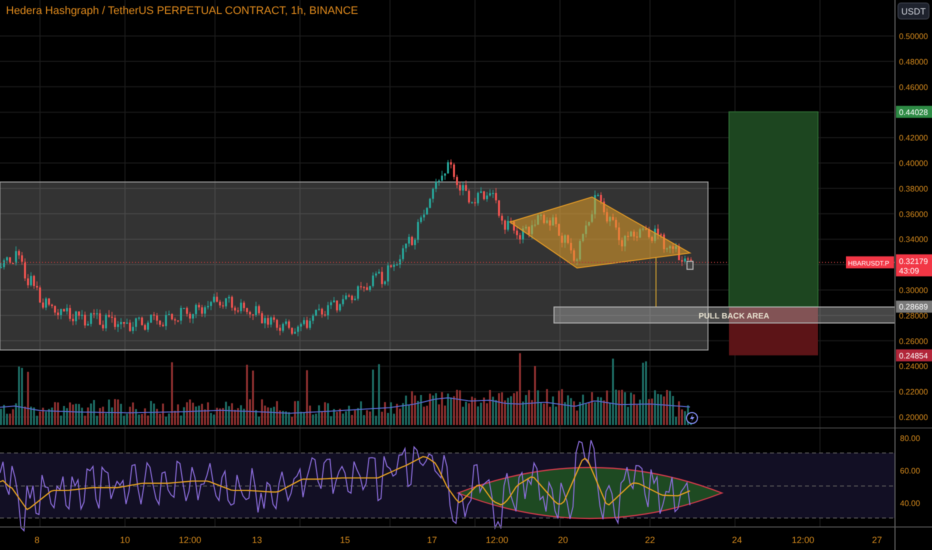  Describe the element at coordinates (913, 239) in the screenshot. I see `price-axis-label: 0.34000` at that location.